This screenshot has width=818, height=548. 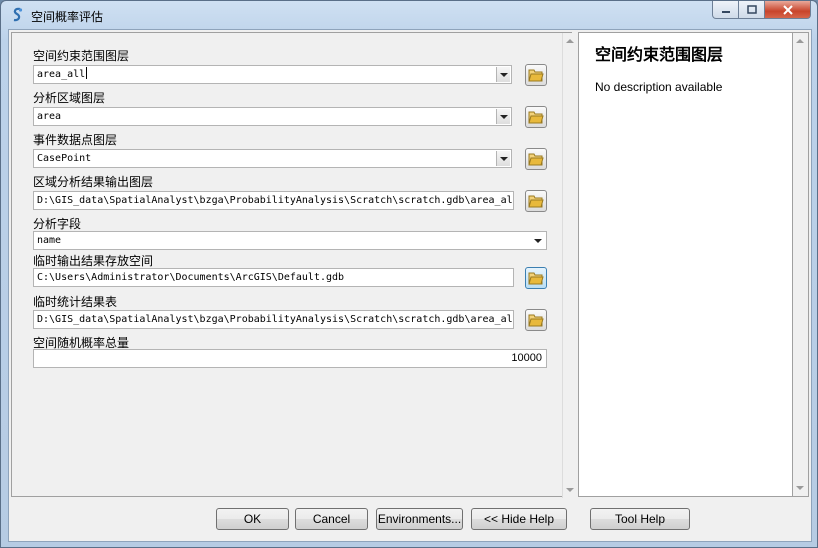 I want to click on cancel-button: Cancel, so click(x=331, y=519).